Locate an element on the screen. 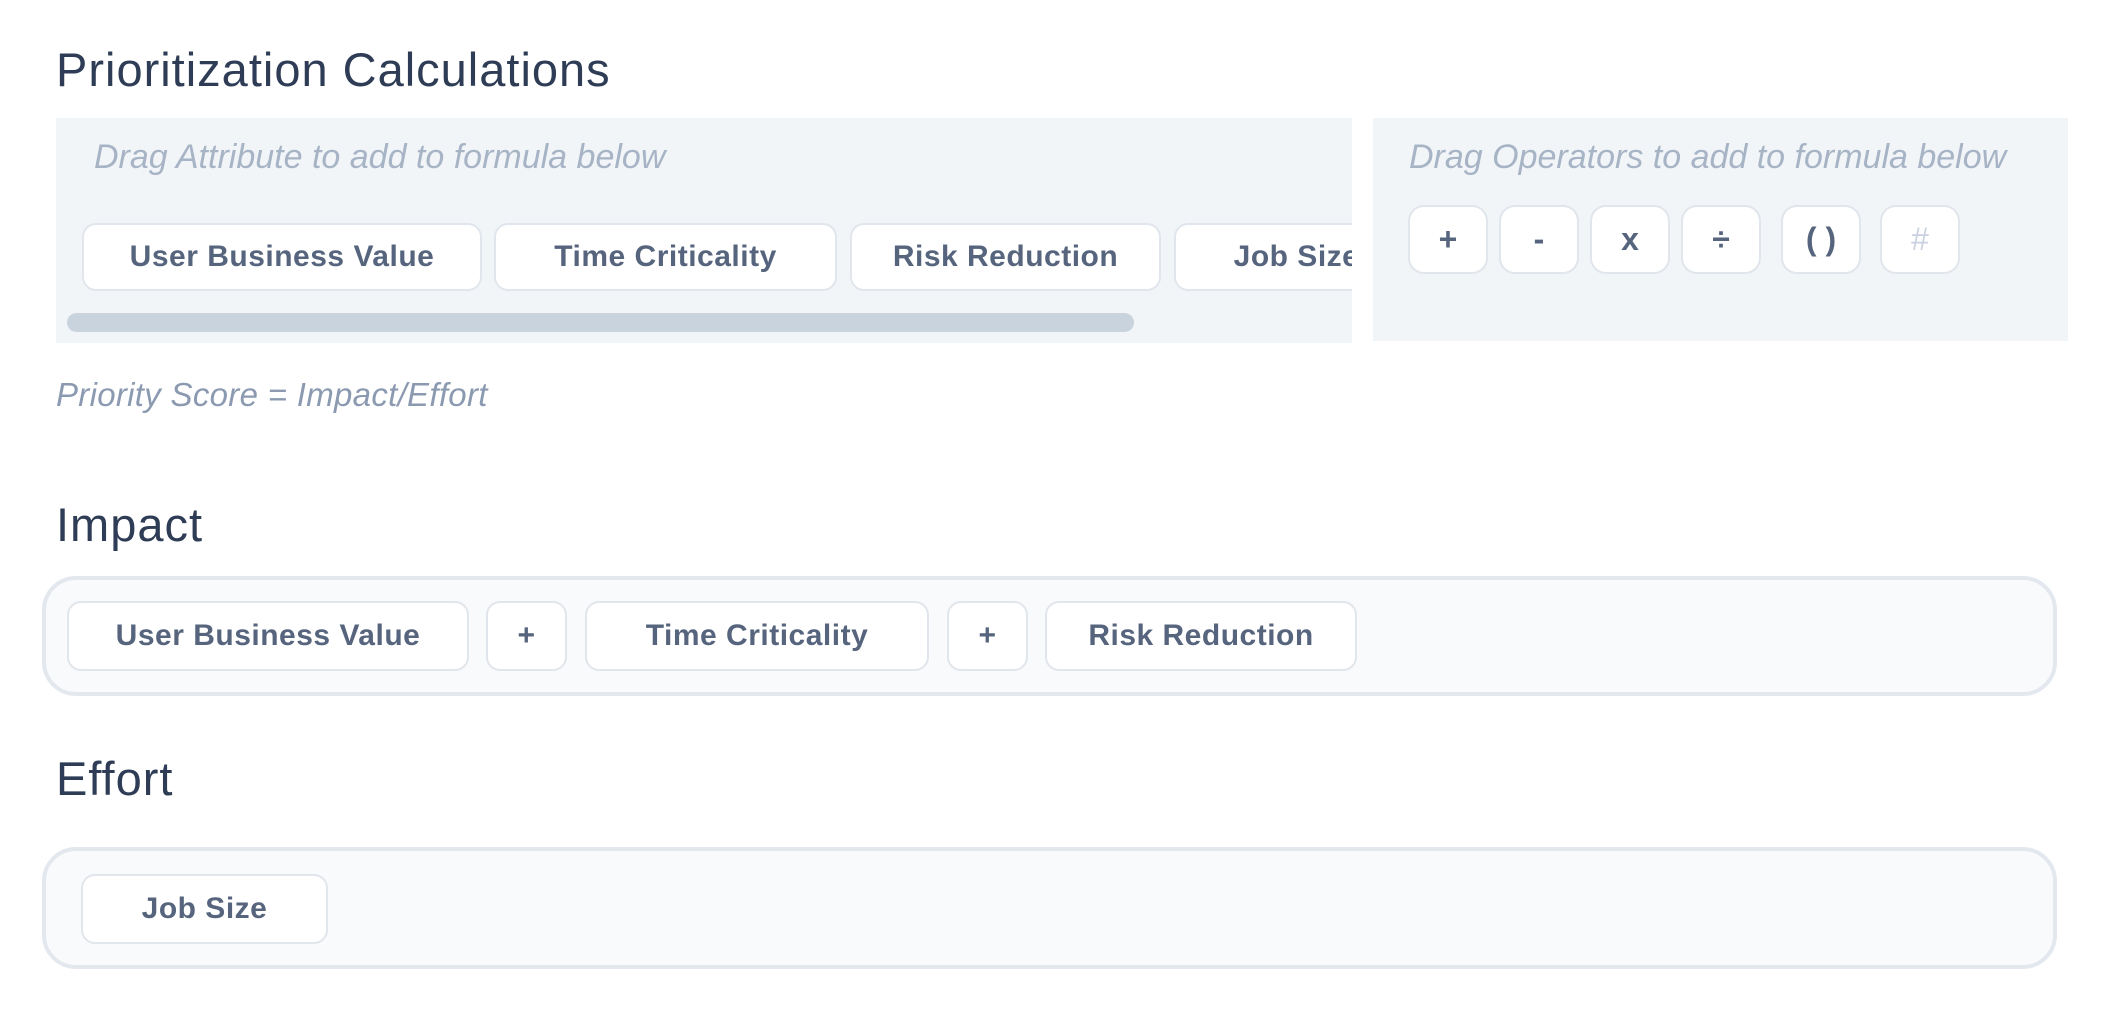 Image resolution: width=2110 pixels, height=1024 pixels. impact-chip-risk-reduction: Risk Reduction is located at coordinates (1201, 636).